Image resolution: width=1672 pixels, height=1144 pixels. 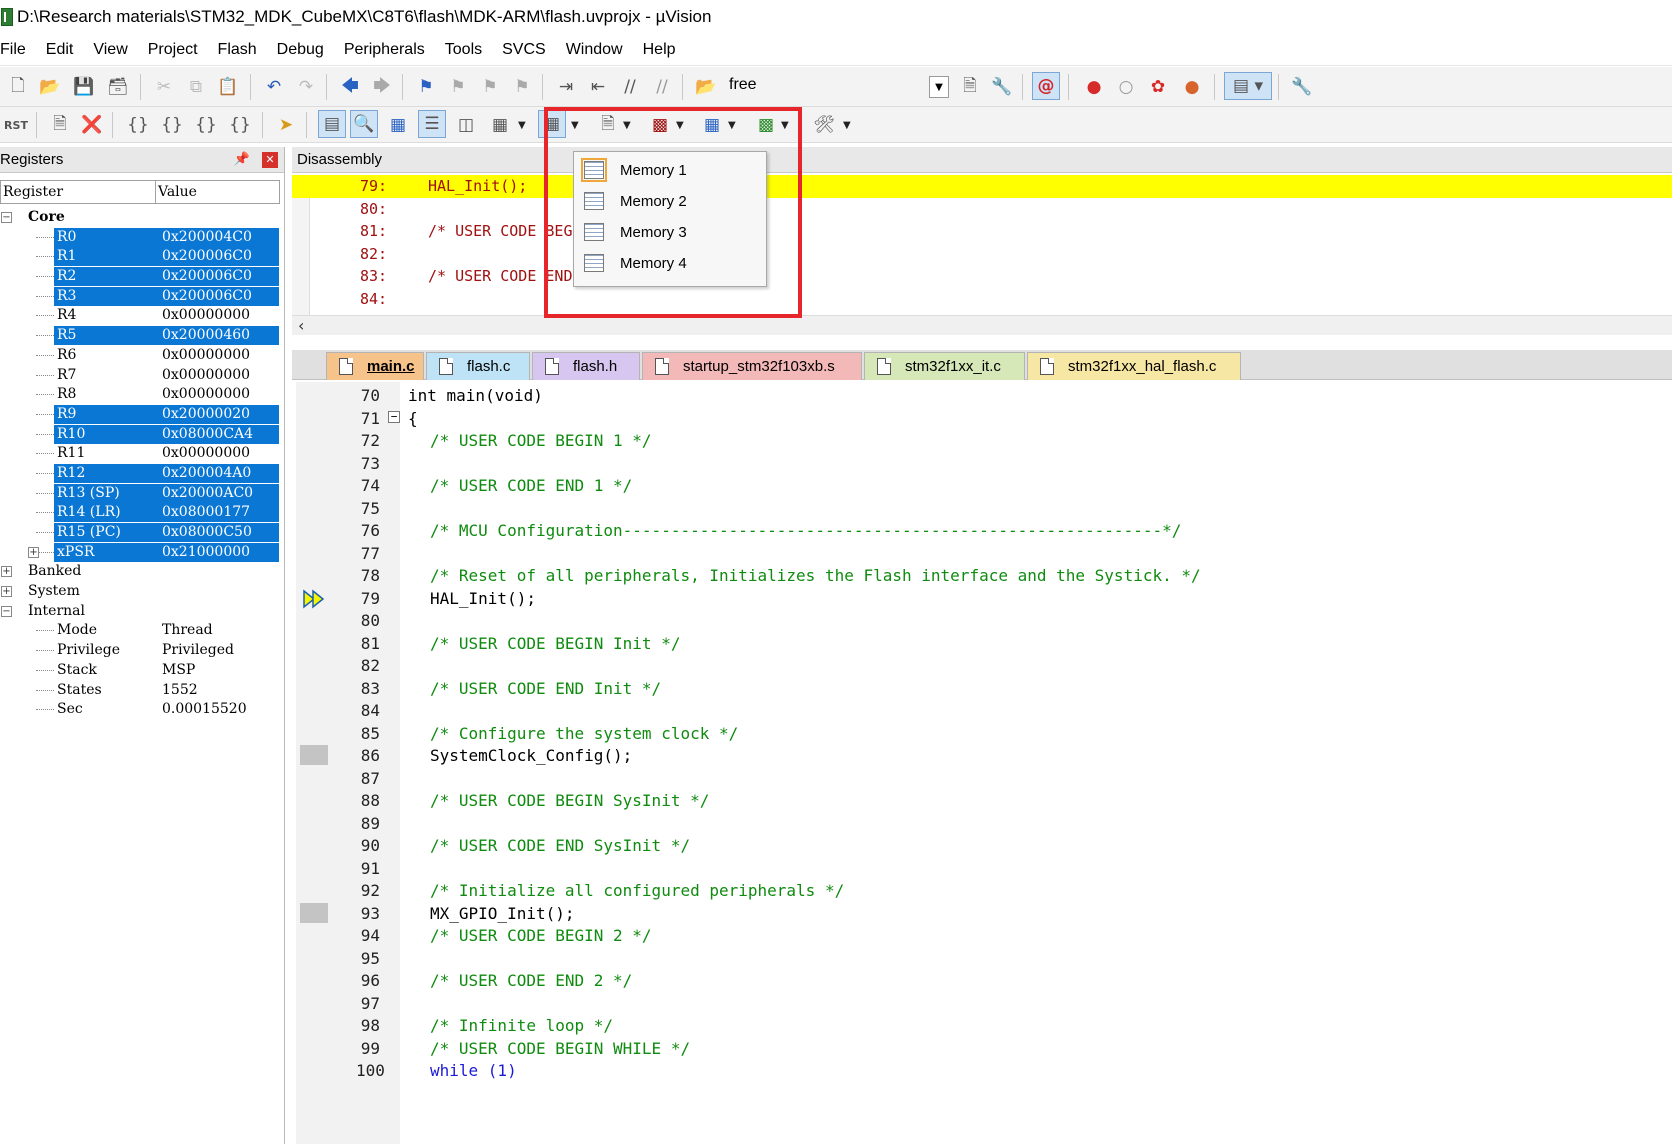 I want to click on step-out-icon: {}, so click(x=206, y=125).